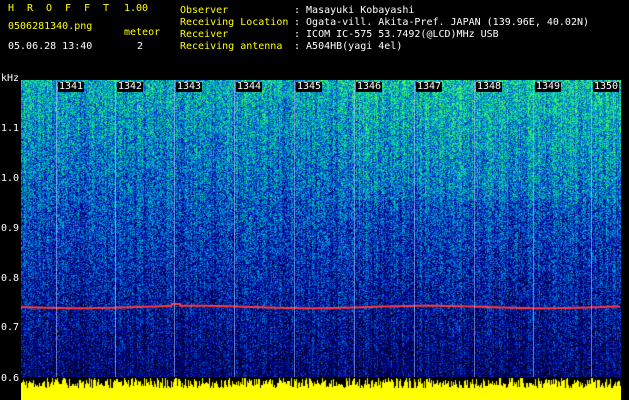 This screenshot has height=400, width=629. I want to click on meteor-activity-band, so click(321, 388).